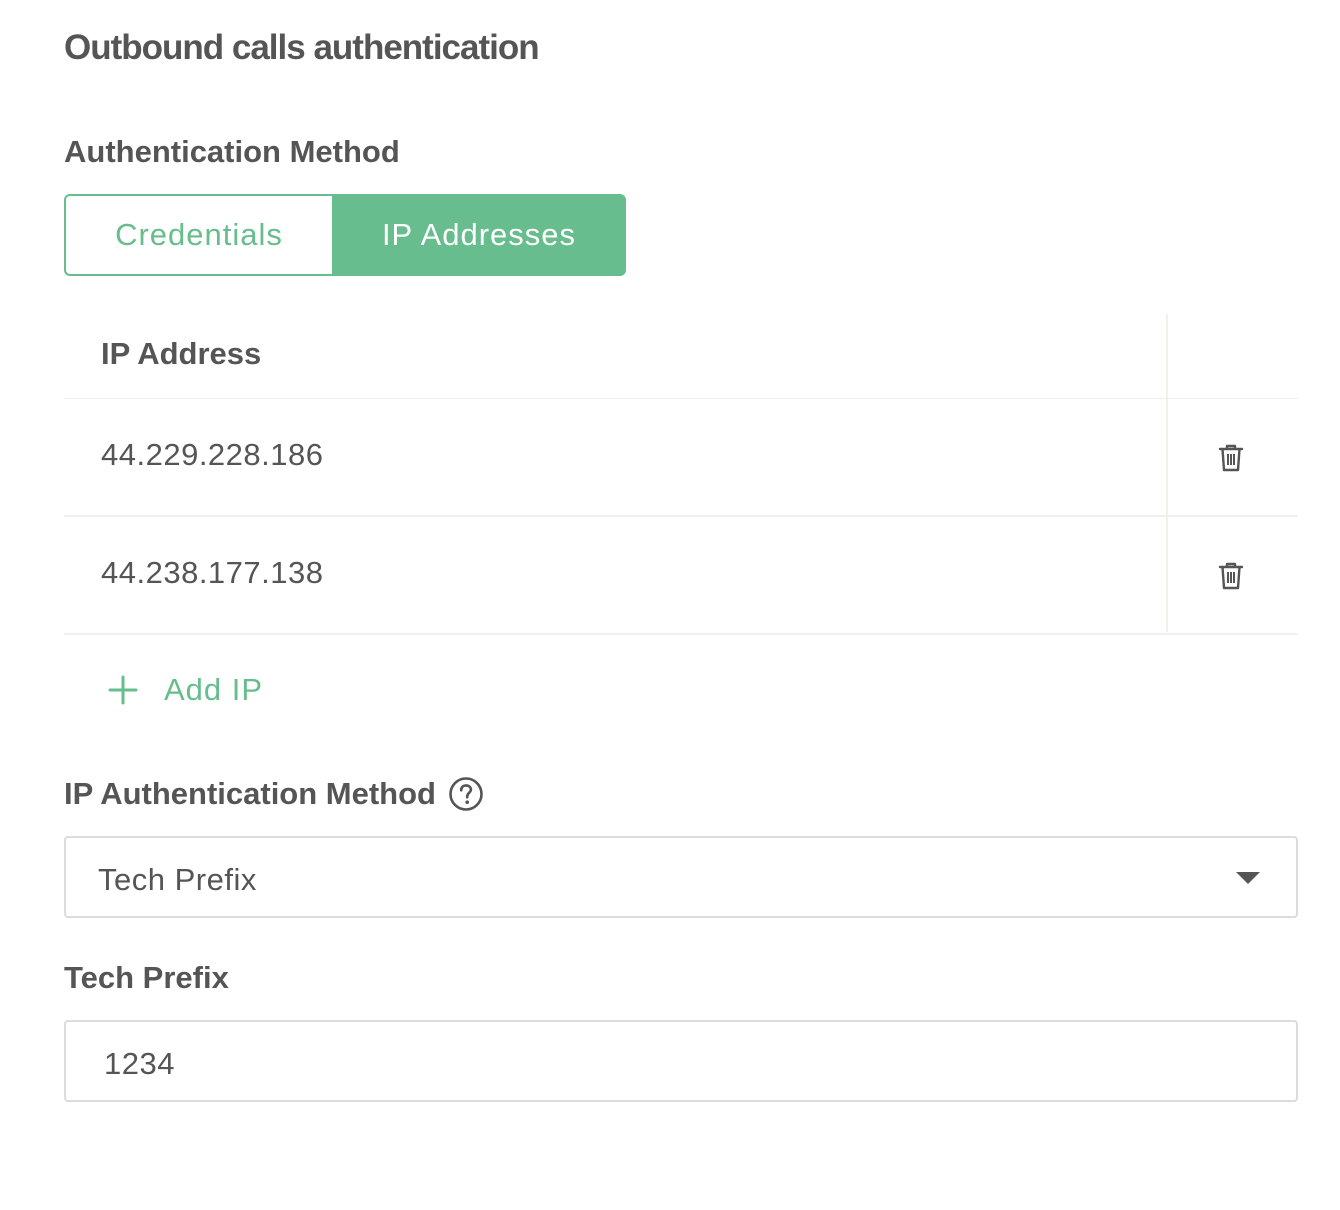 This screenshot has width=1340, height=1210. Describe the element at coordinates (681, 877) in the screenshot. I see `ip-authentication-method-select: Tech Prefix` at that location.